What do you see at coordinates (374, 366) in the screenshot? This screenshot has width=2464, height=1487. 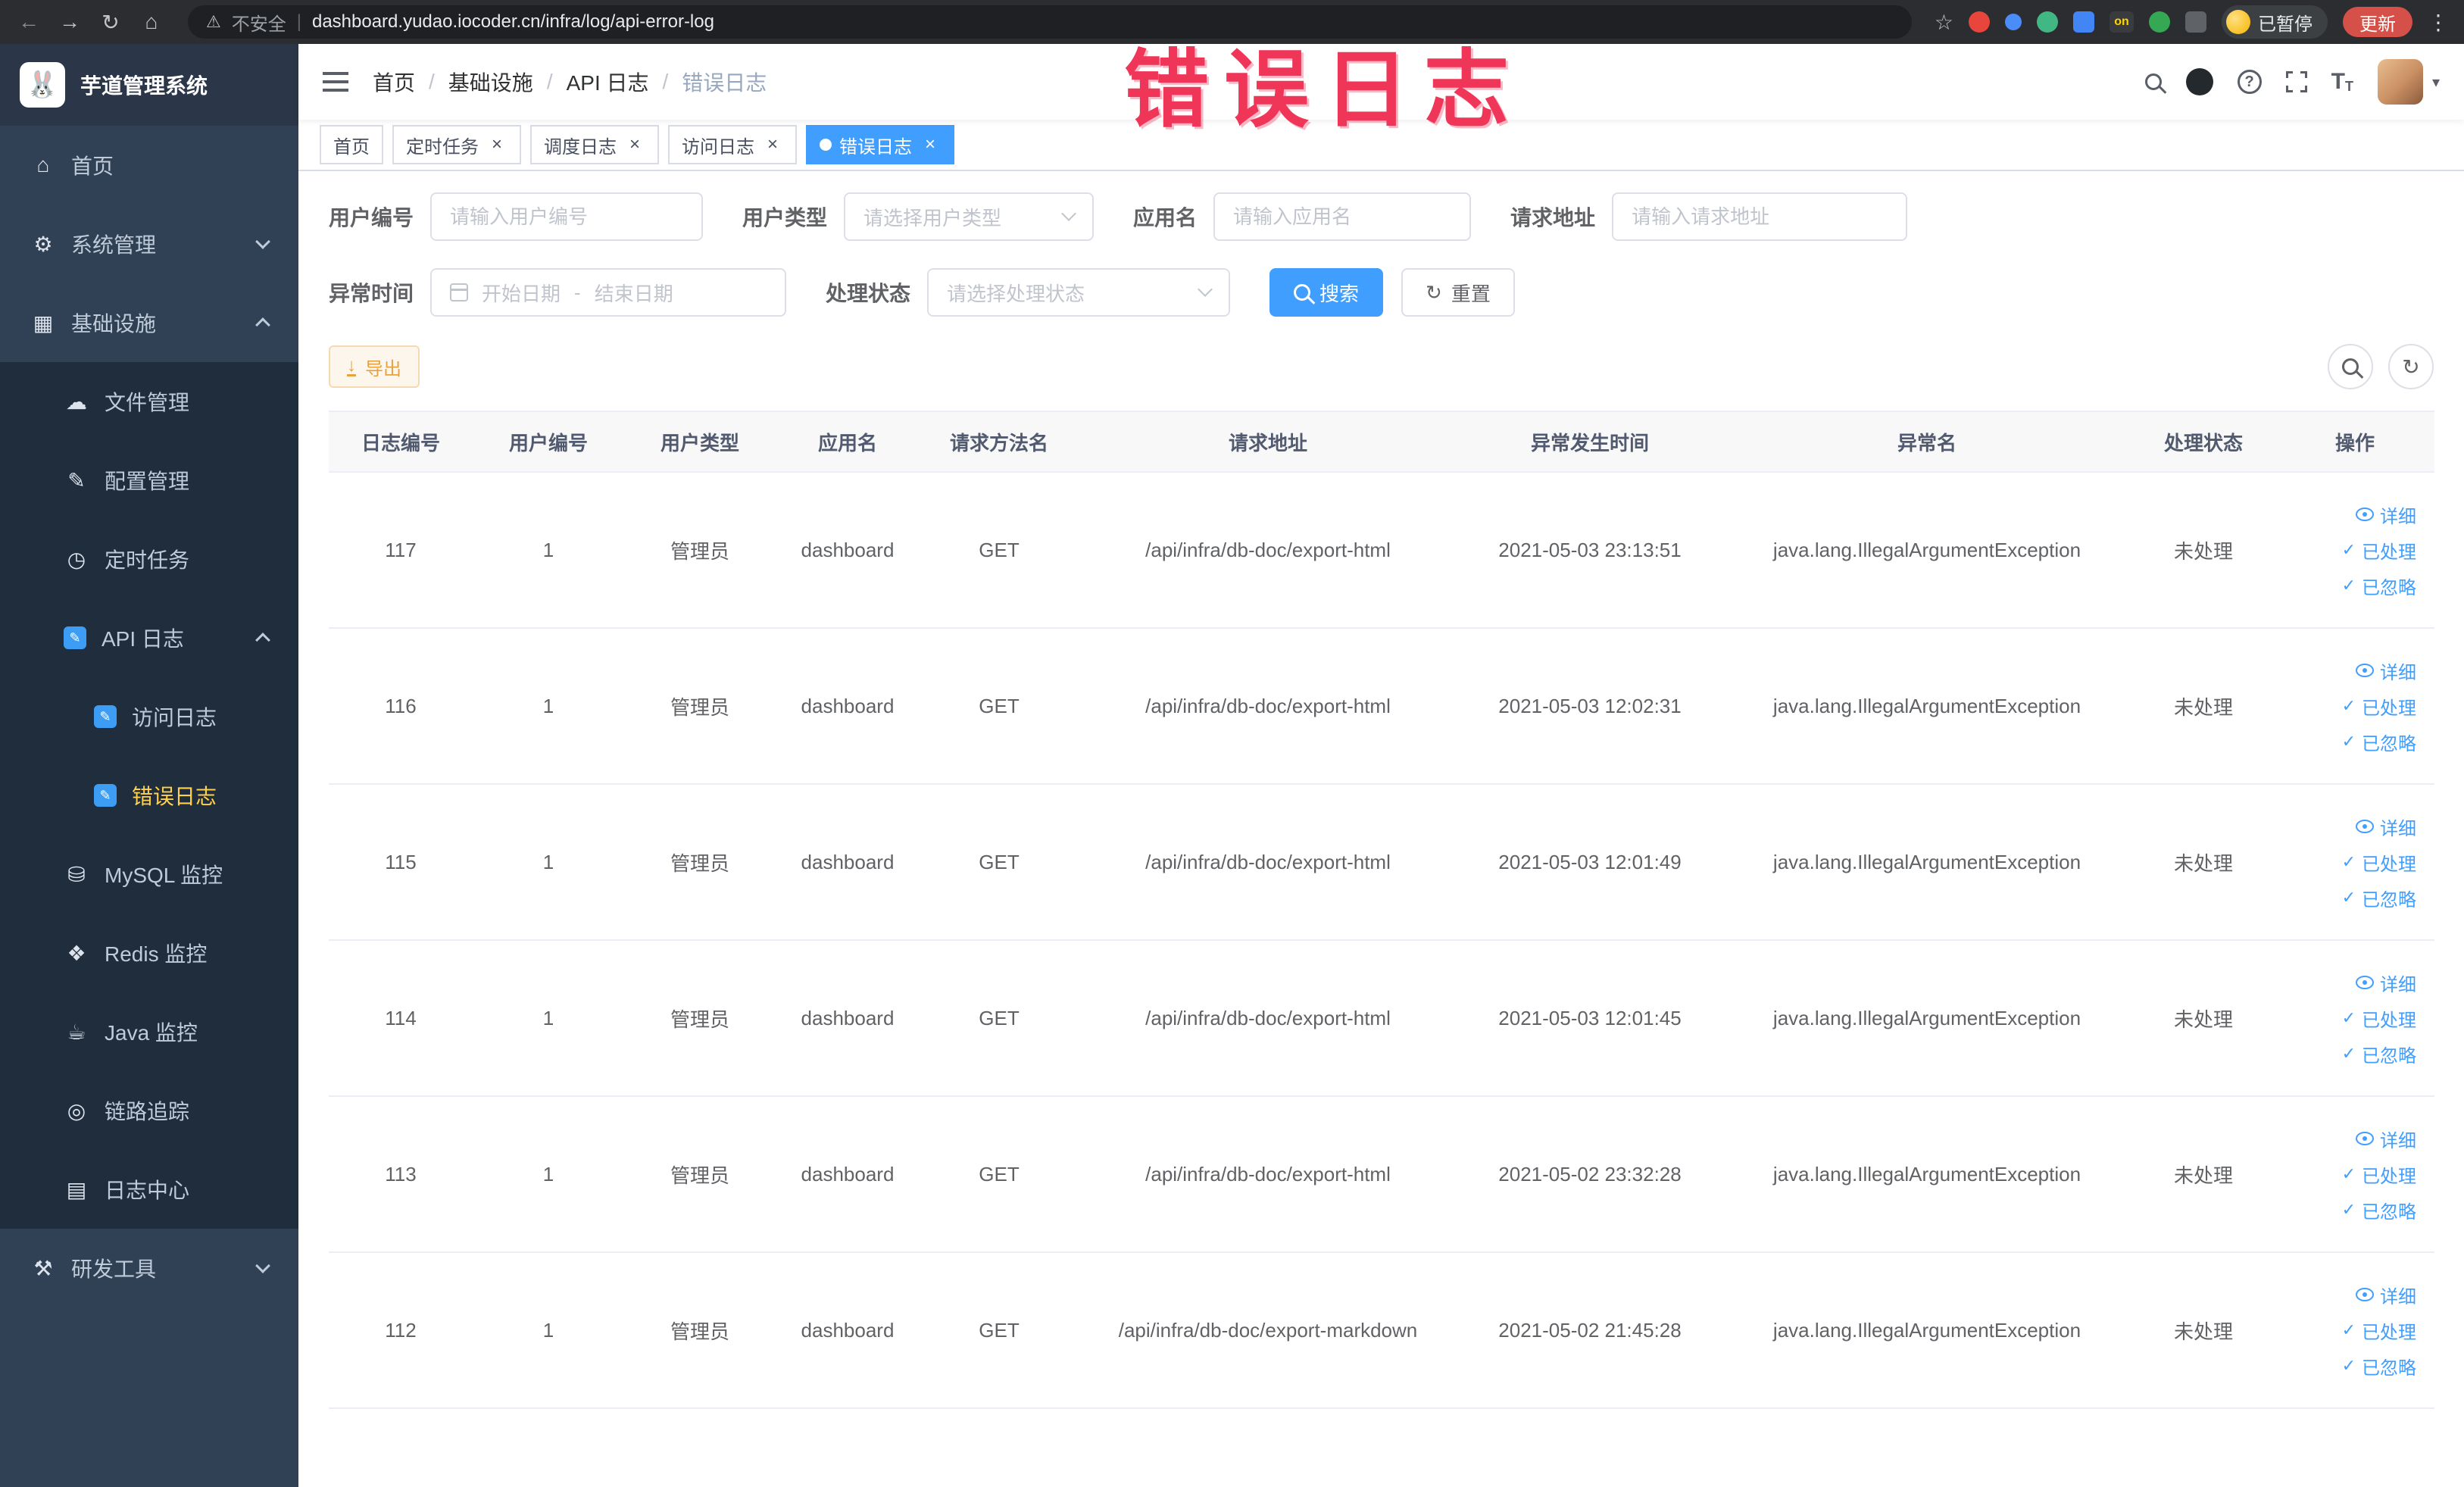 I see `export-button: ↓ 导出` at bounding box center [374, 366].